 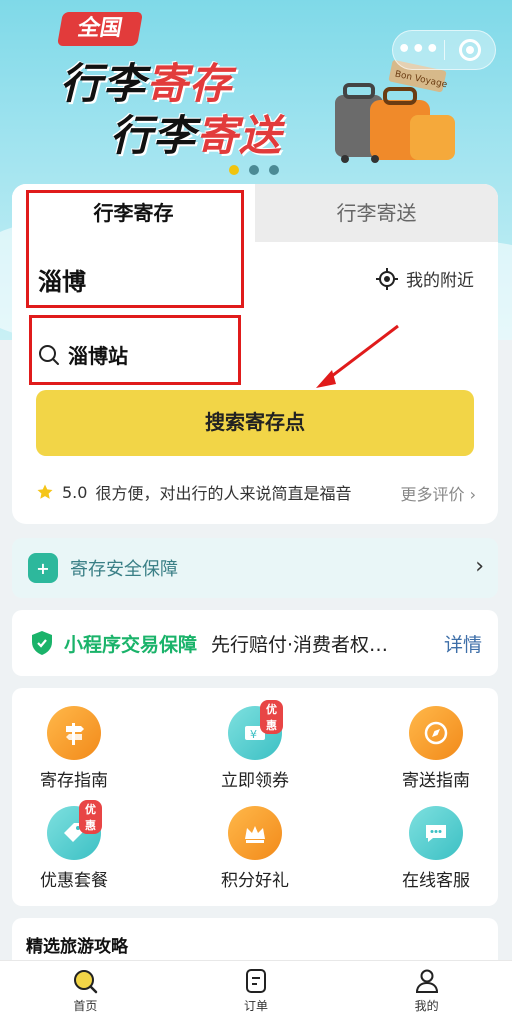 What do you see at coordinates (255, 423) in the screenshot?
I see `search-storage-button: 搜索寄存点` at bounding box center [255, 423].